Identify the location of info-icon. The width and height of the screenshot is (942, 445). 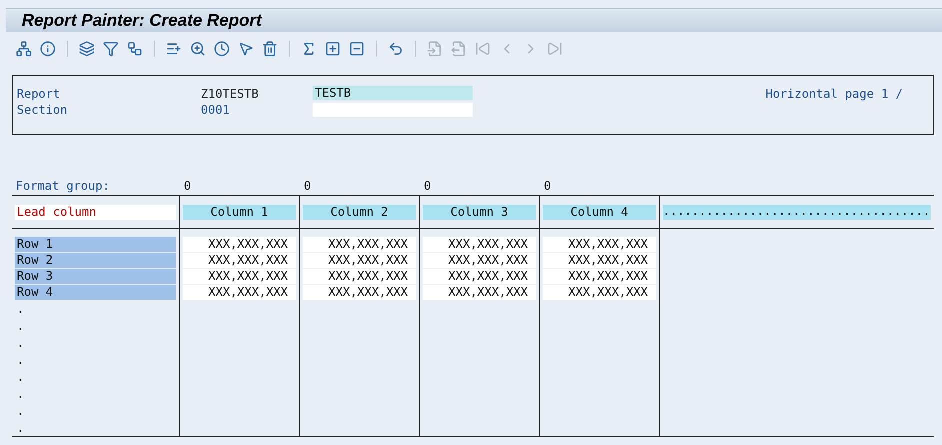
(48, 48).